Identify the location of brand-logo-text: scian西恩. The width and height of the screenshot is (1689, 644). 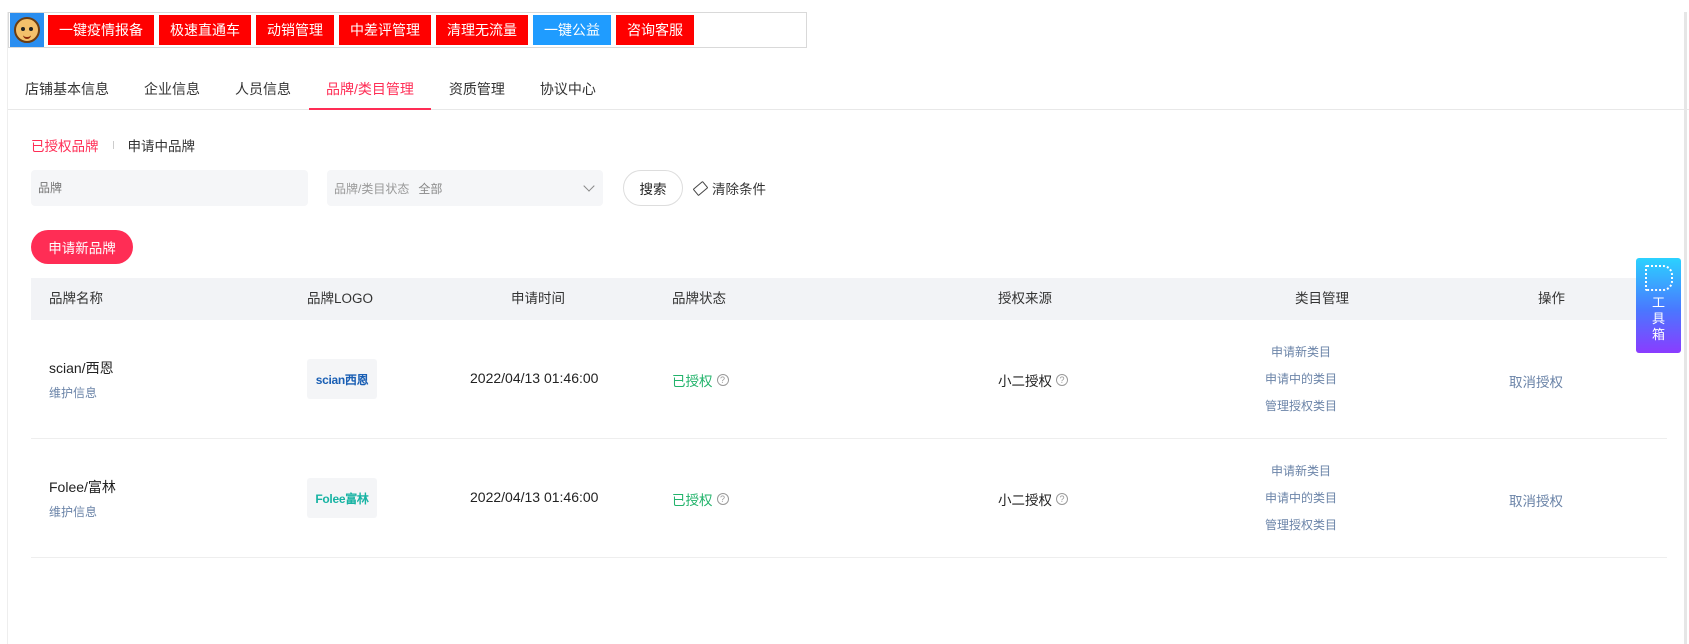
(342, 379).